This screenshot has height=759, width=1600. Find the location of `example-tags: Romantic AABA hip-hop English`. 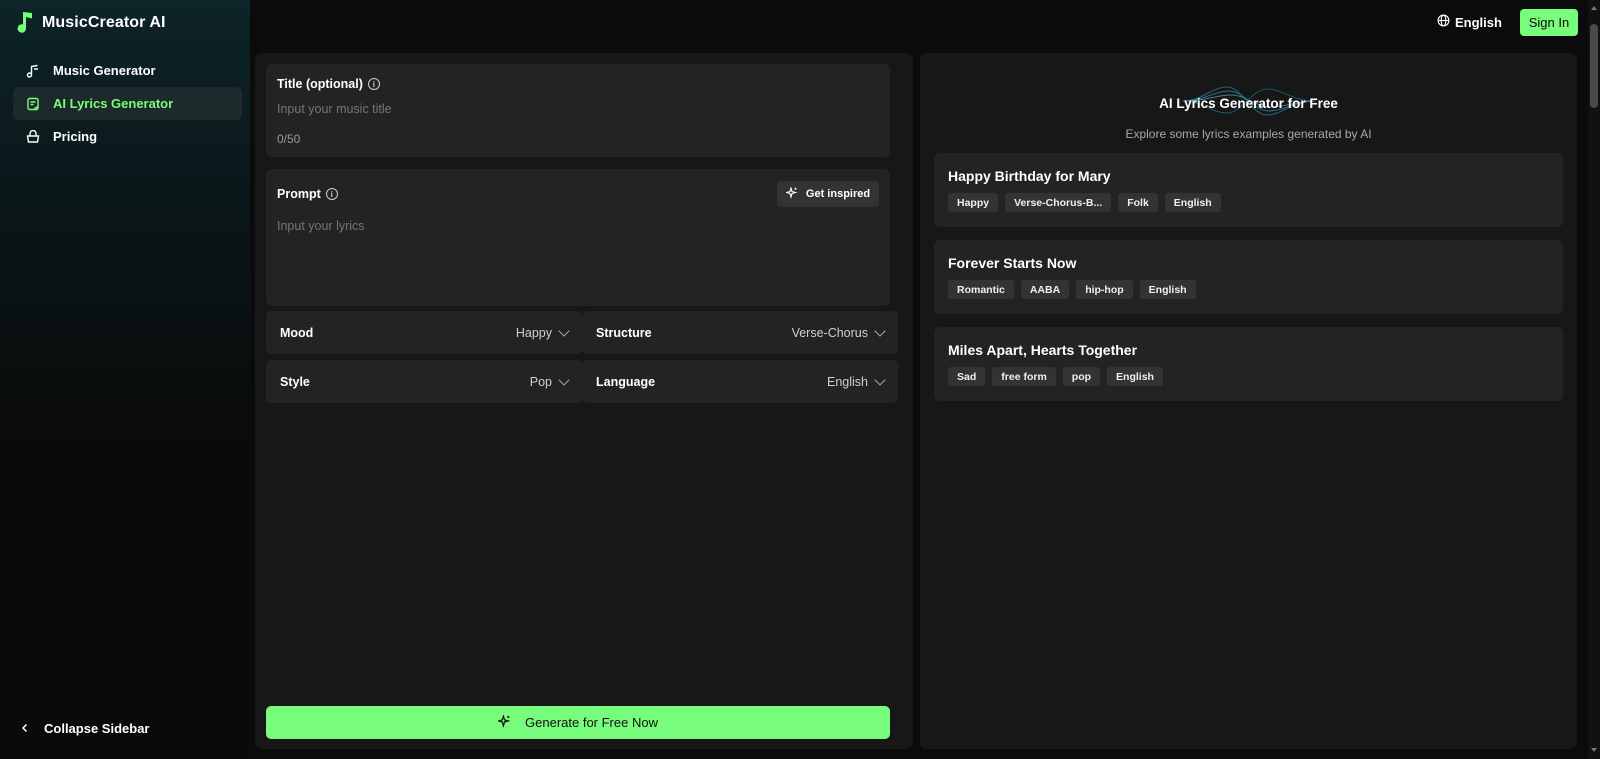

example-tags: Romantic AABA hip-hop English is located at coordinates (1248, 289).